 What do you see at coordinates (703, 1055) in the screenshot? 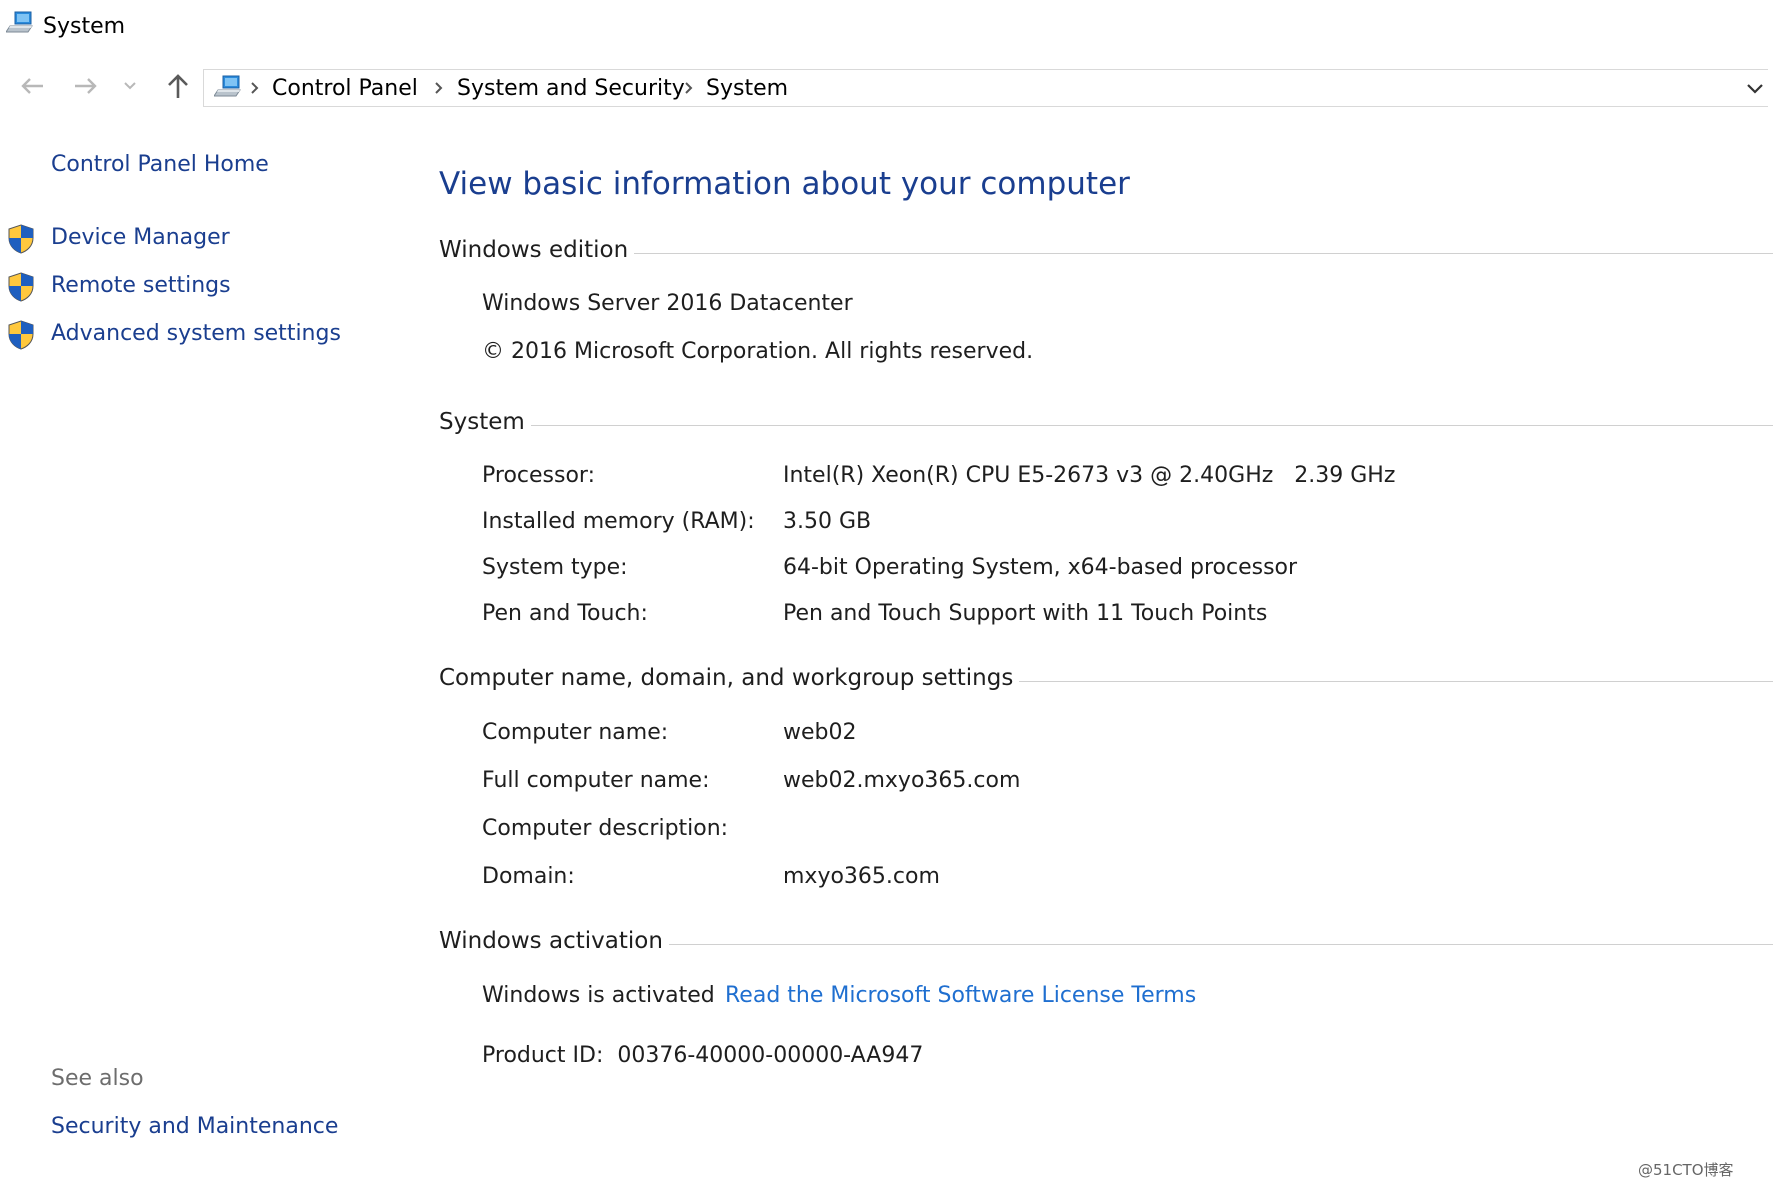
I see `product-id: Product ID: 00376-40000-00000-AA947` at bounding box center [703, 1055].